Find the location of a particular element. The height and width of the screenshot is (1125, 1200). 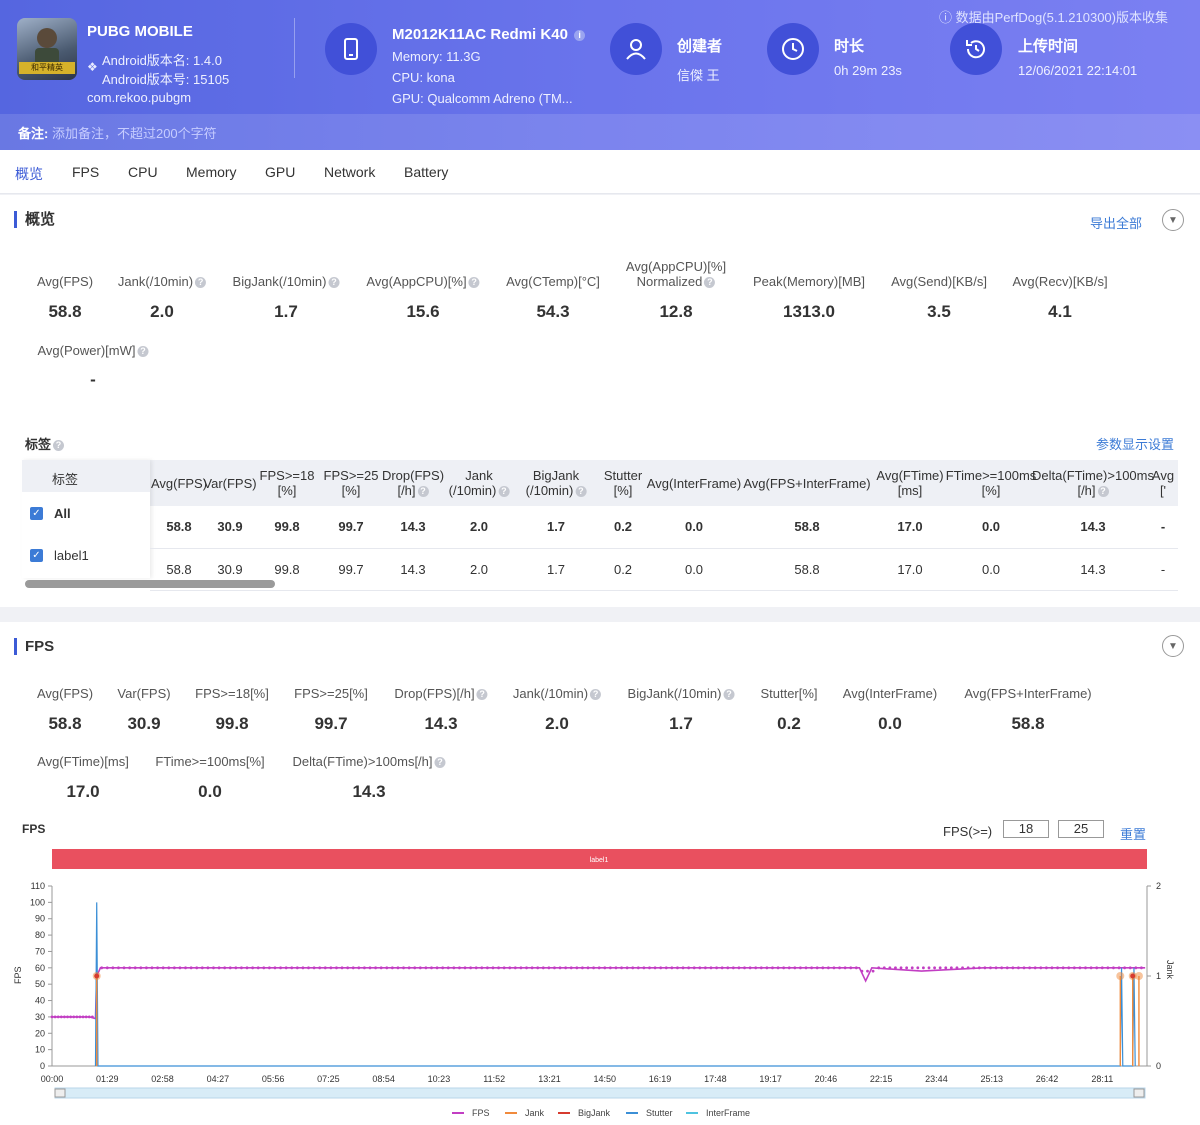

table-cell: 99.8 is located at coordinates (287, 526).